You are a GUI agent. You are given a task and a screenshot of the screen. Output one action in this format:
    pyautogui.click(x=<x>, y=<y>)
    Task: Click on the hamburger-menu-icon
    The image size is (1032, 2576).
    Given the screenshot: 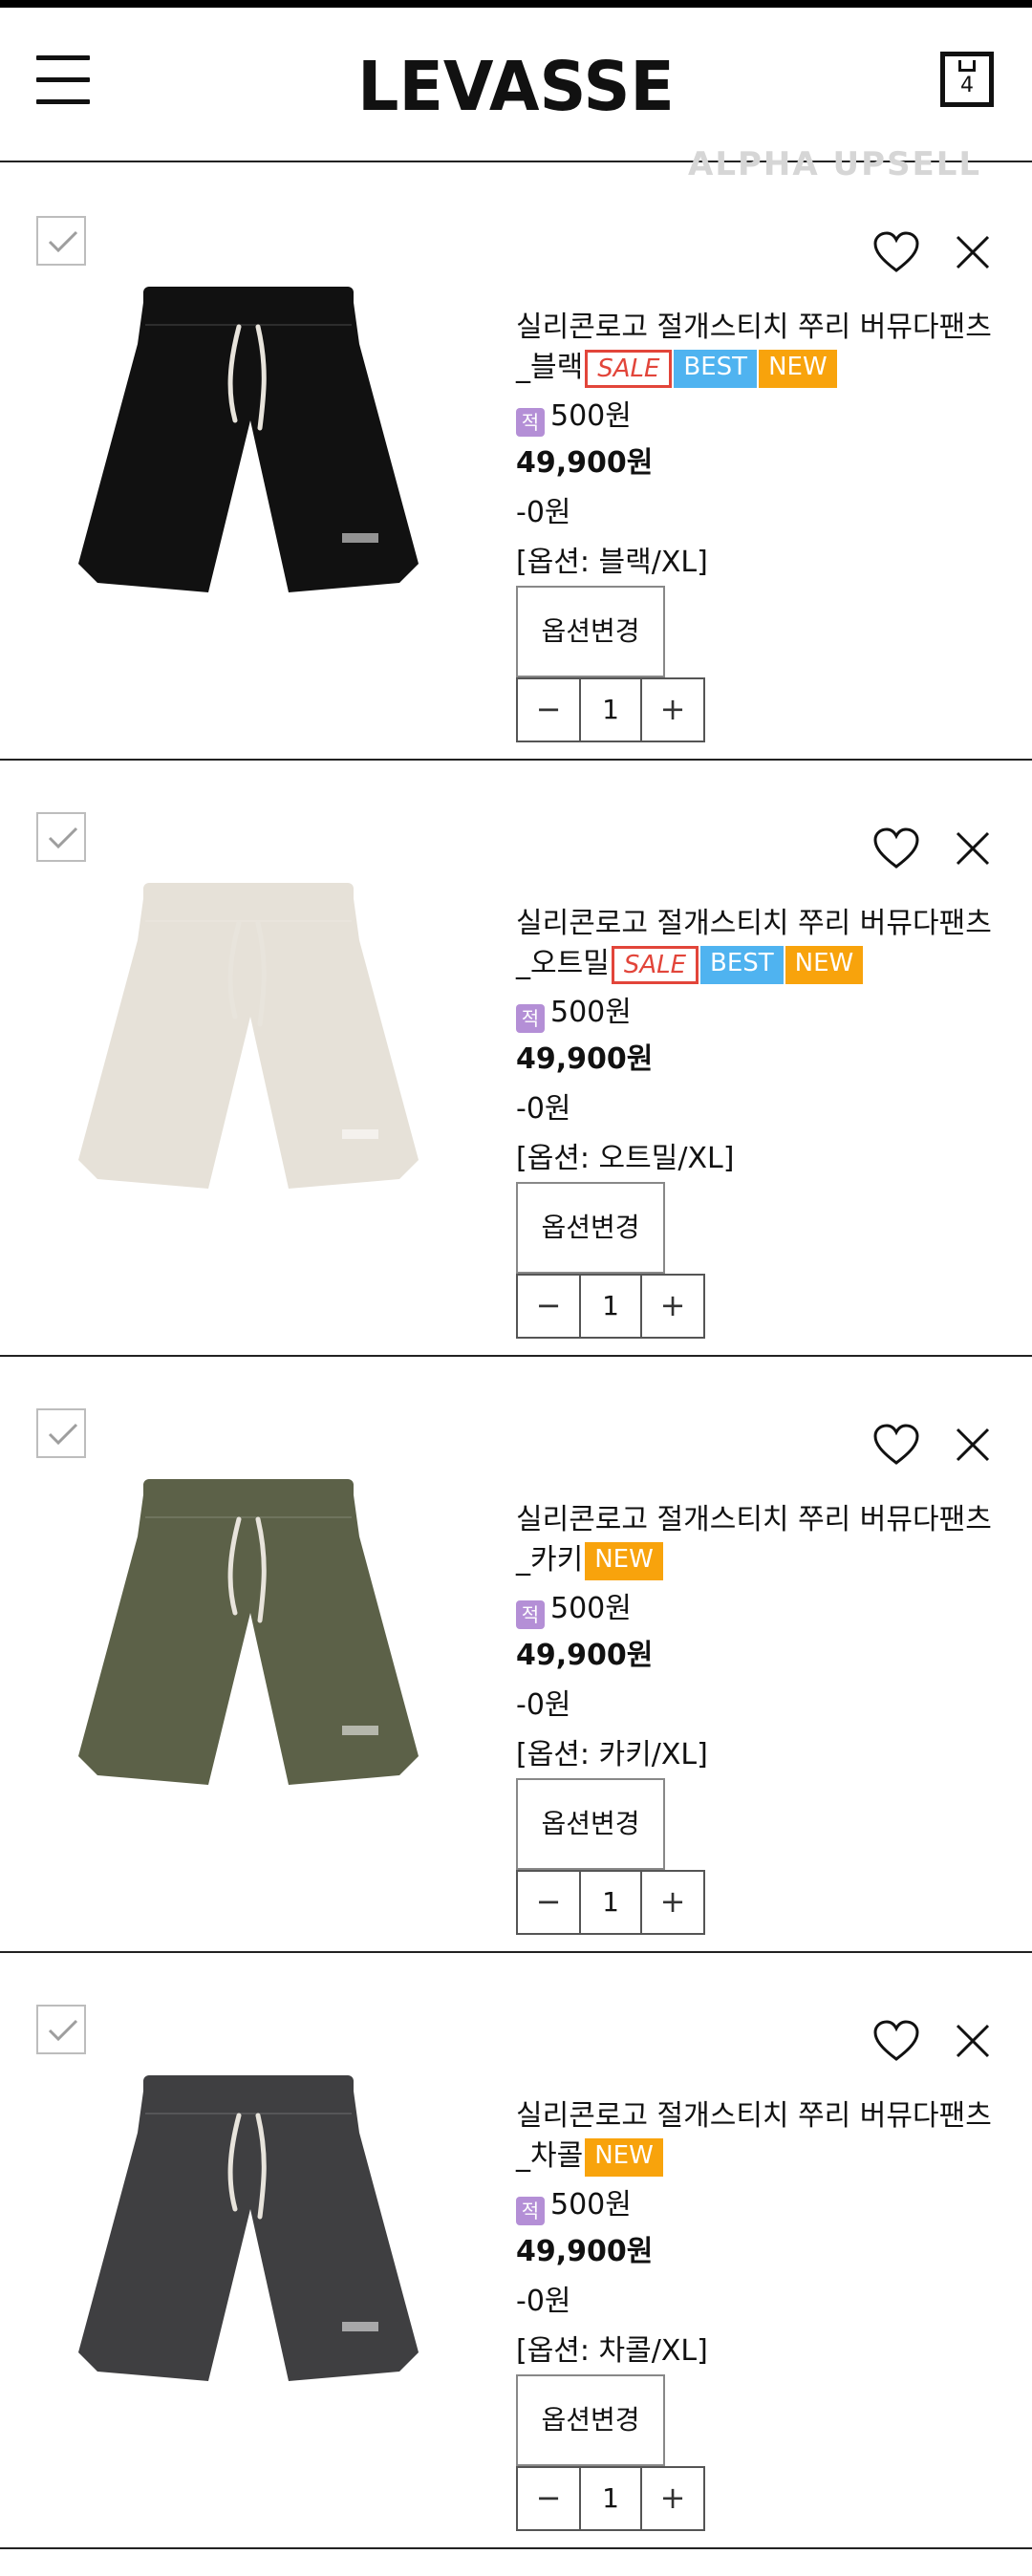 What is the action you would take?
    pyautogui.click(x=63, y=80)
    